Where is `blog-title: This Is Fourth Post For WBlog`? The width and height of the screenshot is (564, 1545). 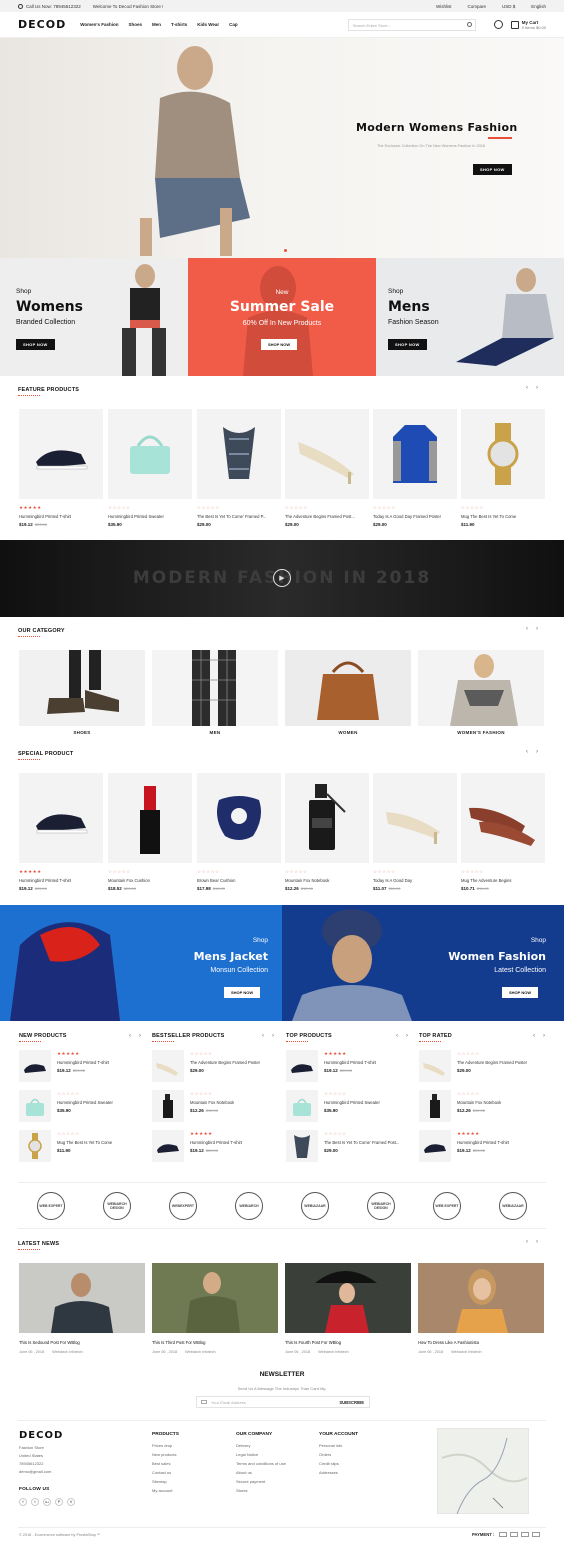 blog-title: This Is Fourth Post For WBlog is located at coordinates (348, 1342).